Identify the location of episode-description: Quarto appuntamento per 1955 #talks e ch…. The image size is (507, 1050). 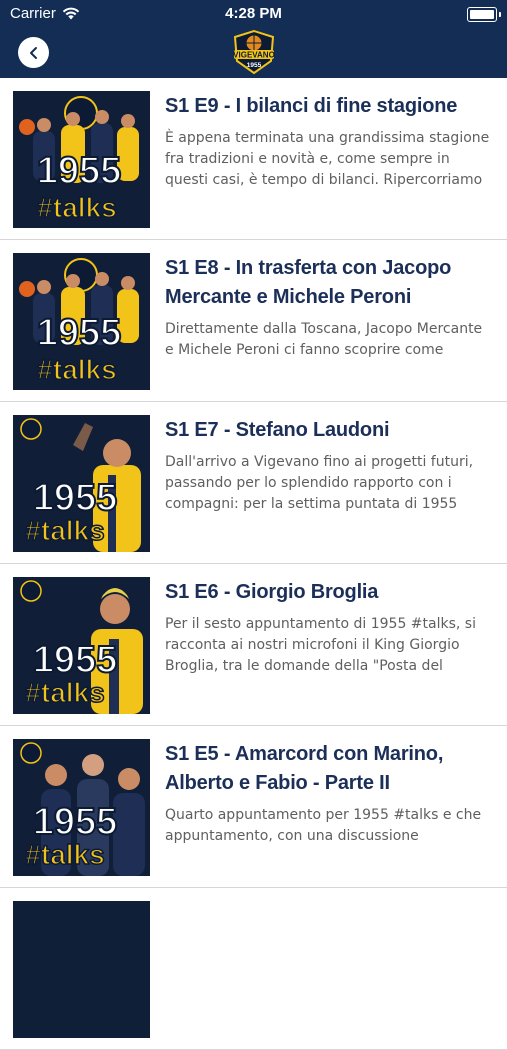
(323, 825).